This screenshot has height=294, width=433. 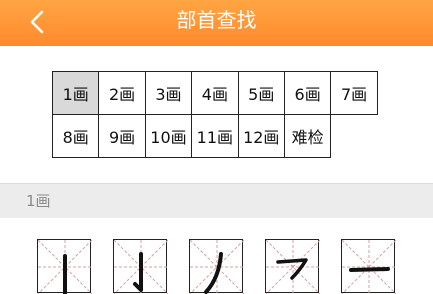 What do you see at coordinates (122, 136) in the screenshot?
I see `stroke-count-9: 9画` at bounding box center [122, 136].